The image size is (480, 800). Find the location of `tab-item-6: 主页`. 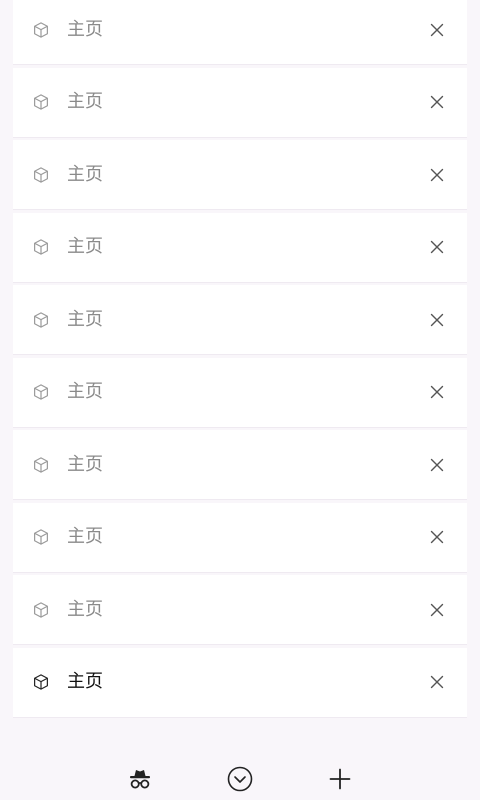

tab-item-6: 主页 is located at coordinates (240, 392).